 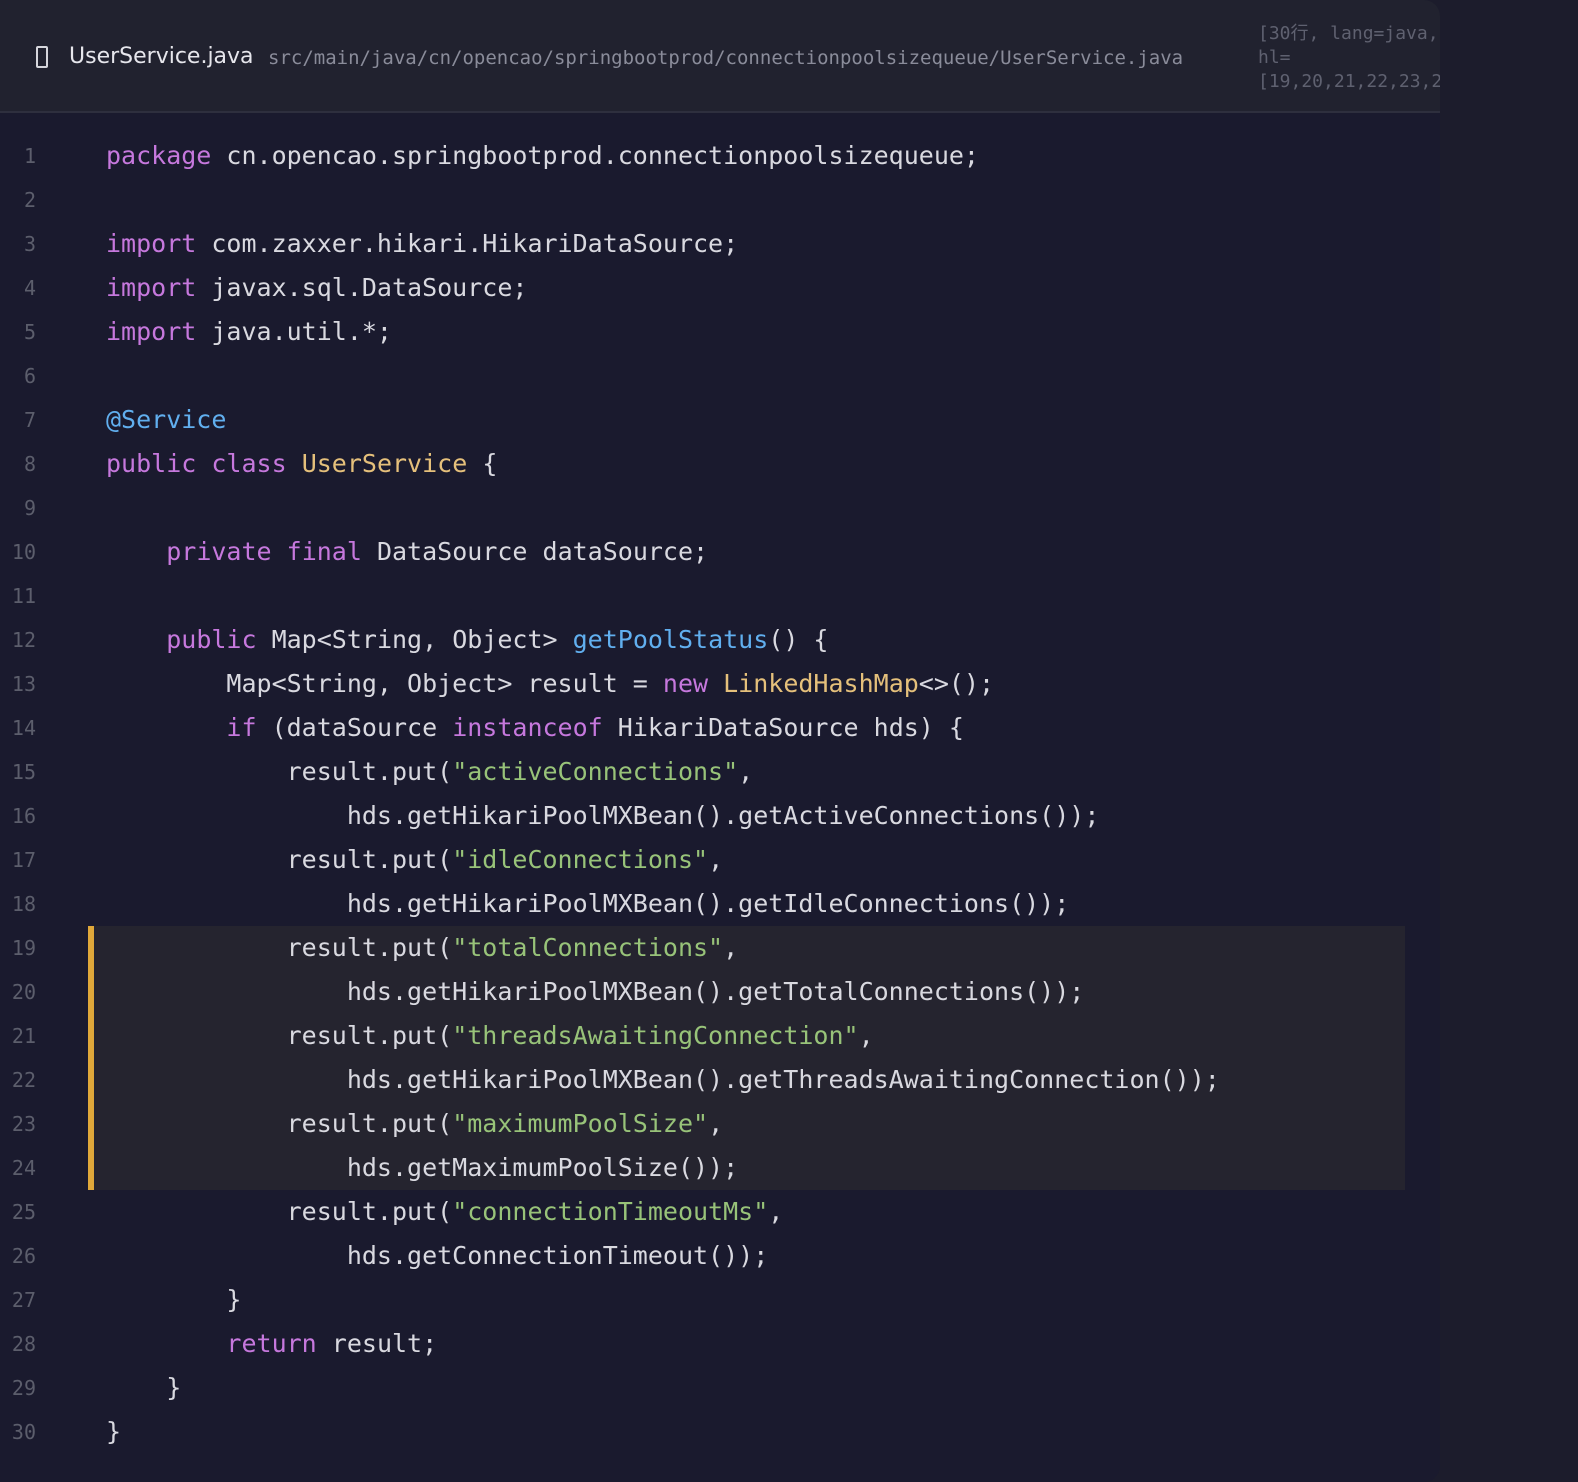 I want to click on code-line: 2, so click(x=720, y=200).